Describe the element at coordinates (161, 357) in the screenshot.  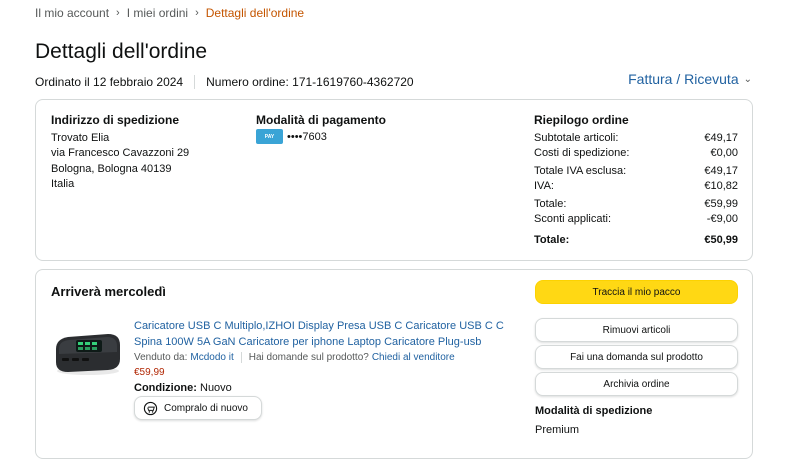
I see `sold-by-label: Venduto da:` at that location.